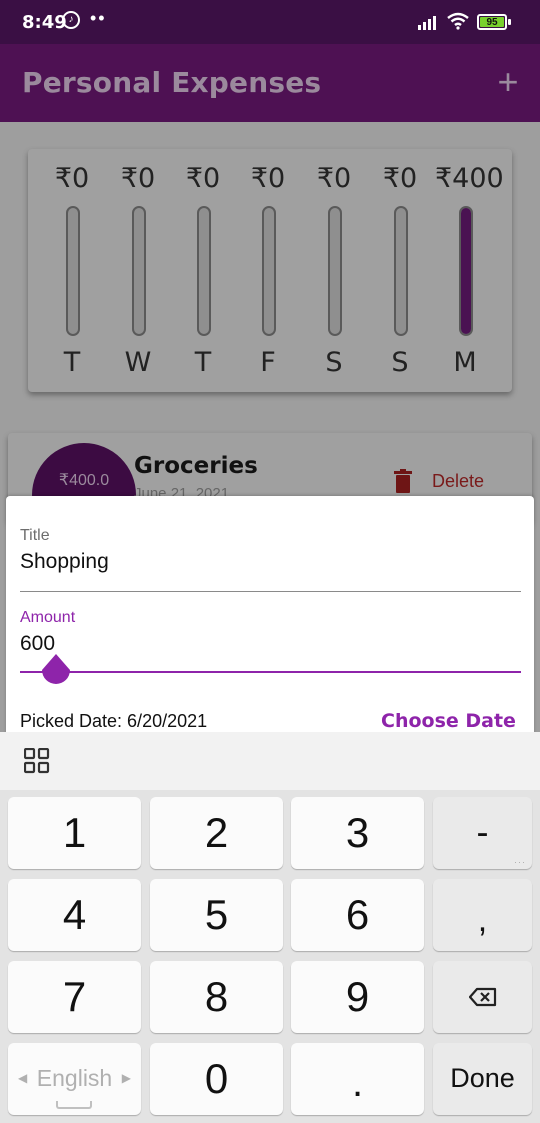 The width and height of the screenshot is (540, 1123). What do you see at coordinates (520, 862) in the screenshot?
I see `more-dots-icon: ···` at bounding box center [520, 862].